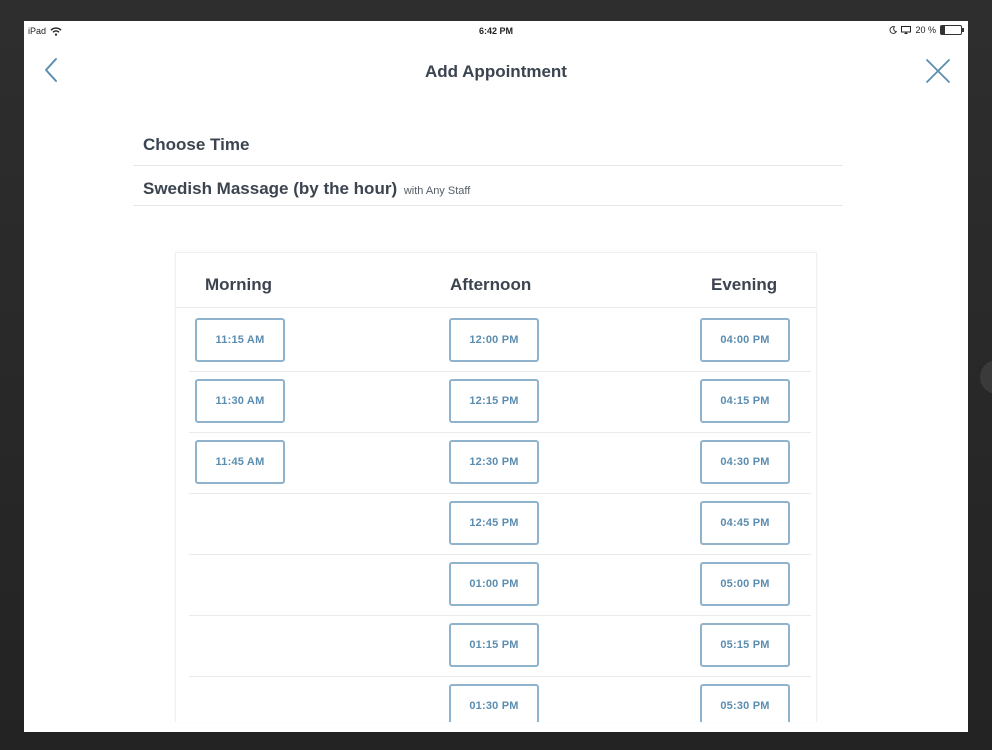  What do you see at coordinates (437, 191) in the screenshot?
I see `staff-text: with Any Staff` at bounding box center [437, 191].